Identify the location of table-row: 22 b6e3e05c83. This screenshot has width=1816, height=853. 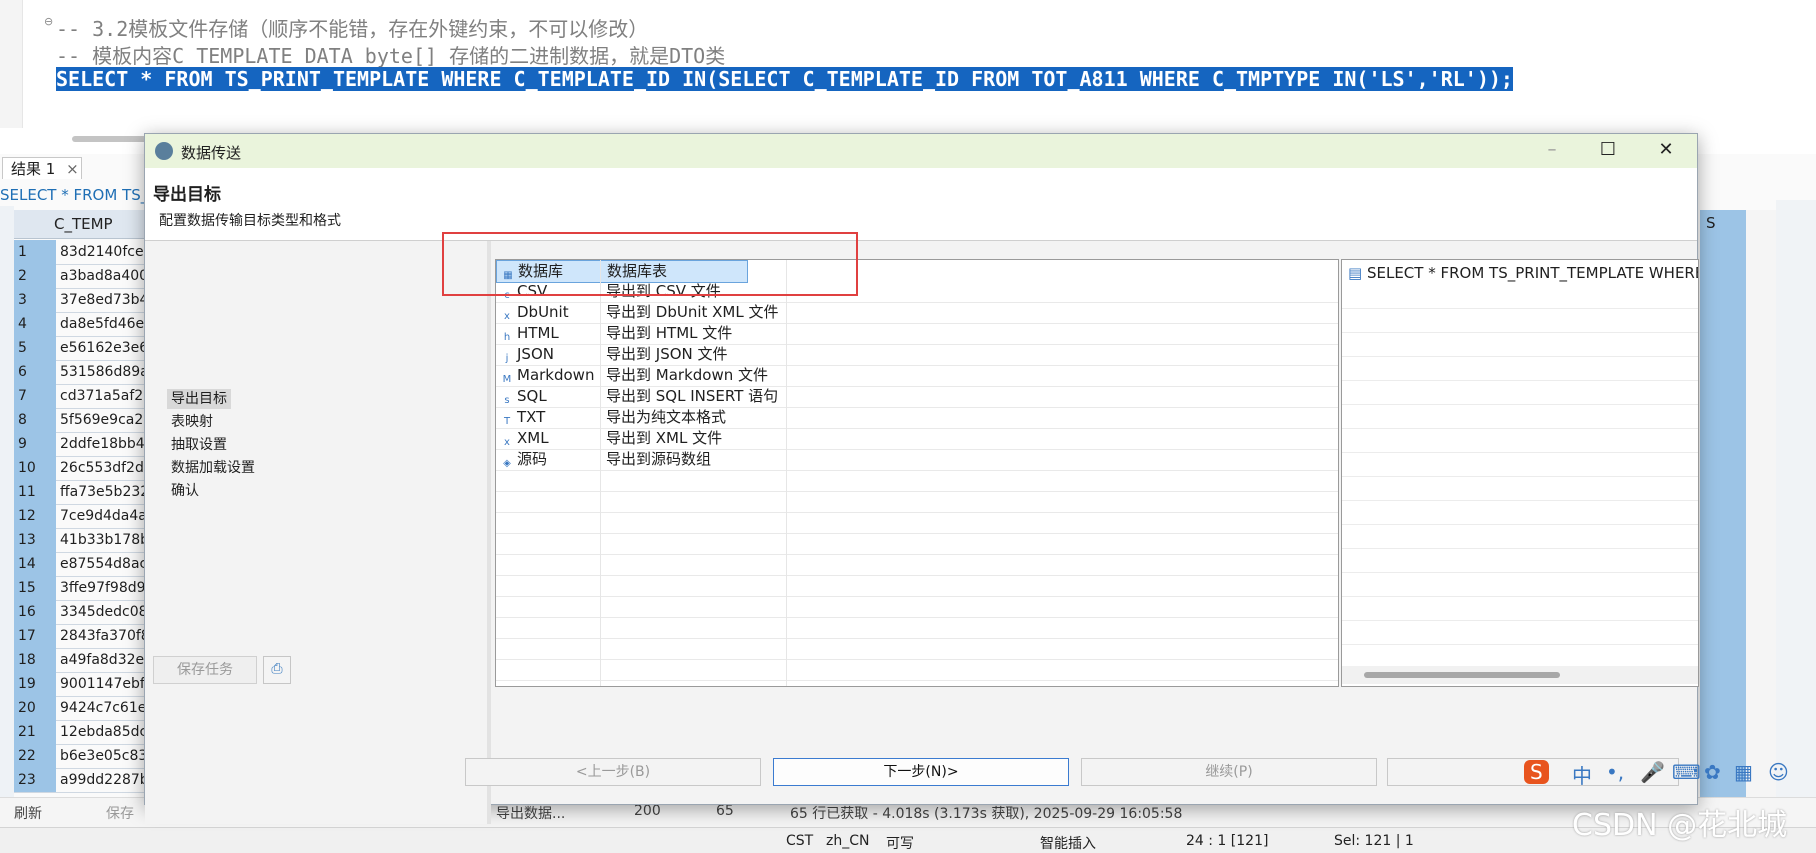
(84, 756).